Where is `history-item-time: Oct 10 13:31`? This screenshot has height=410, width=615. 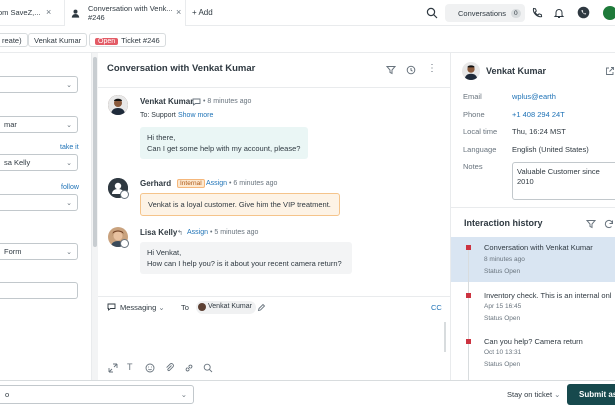
history-item-time: Oct 10 13:31 is located at coordinates (503, 352).